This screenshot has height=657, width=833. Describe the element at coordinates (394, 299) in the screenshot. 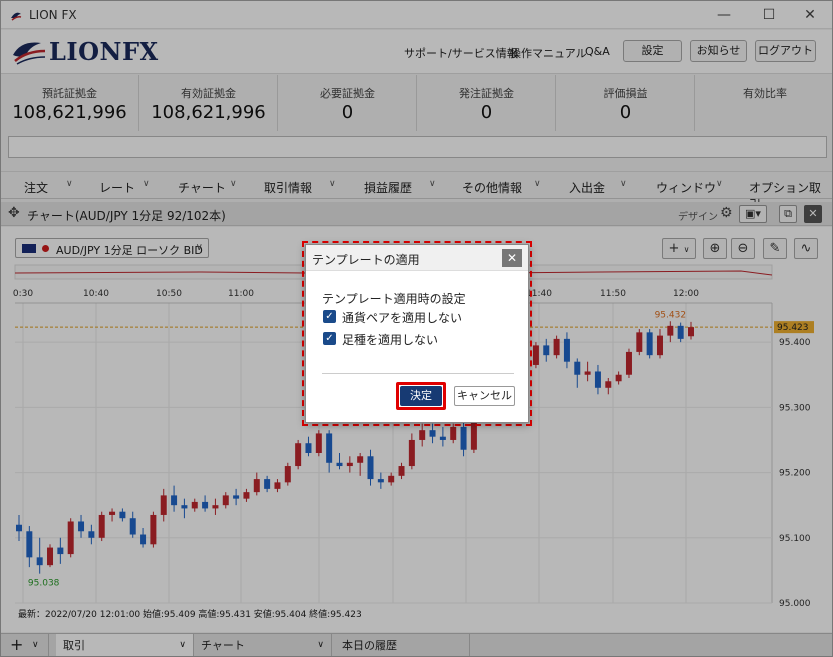

I see `dialog-section-label: テンプレート適用時の設定` at that location.